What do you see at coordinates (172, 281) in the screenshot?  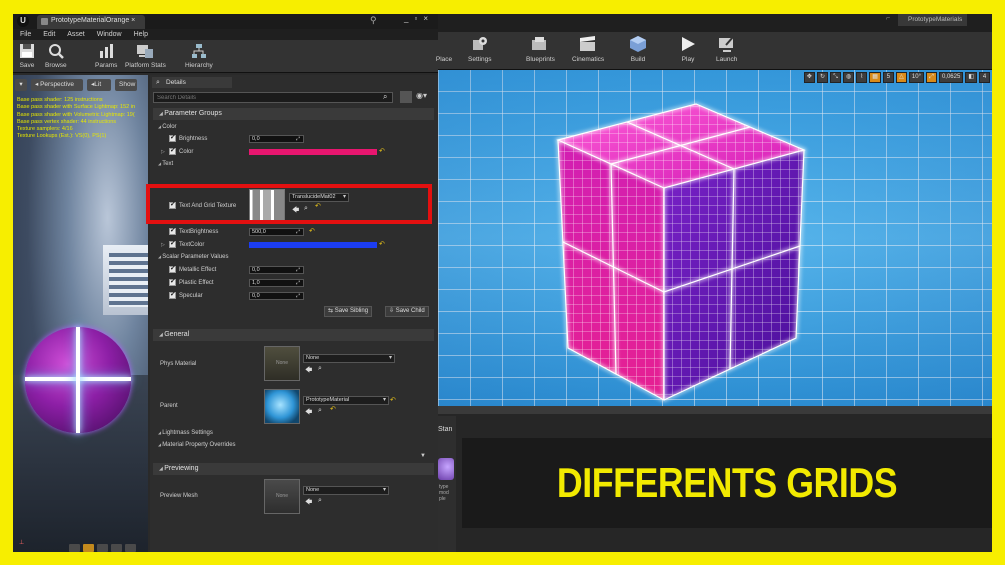 I see `plastic-checkbox` at bounding box center [172, 281].